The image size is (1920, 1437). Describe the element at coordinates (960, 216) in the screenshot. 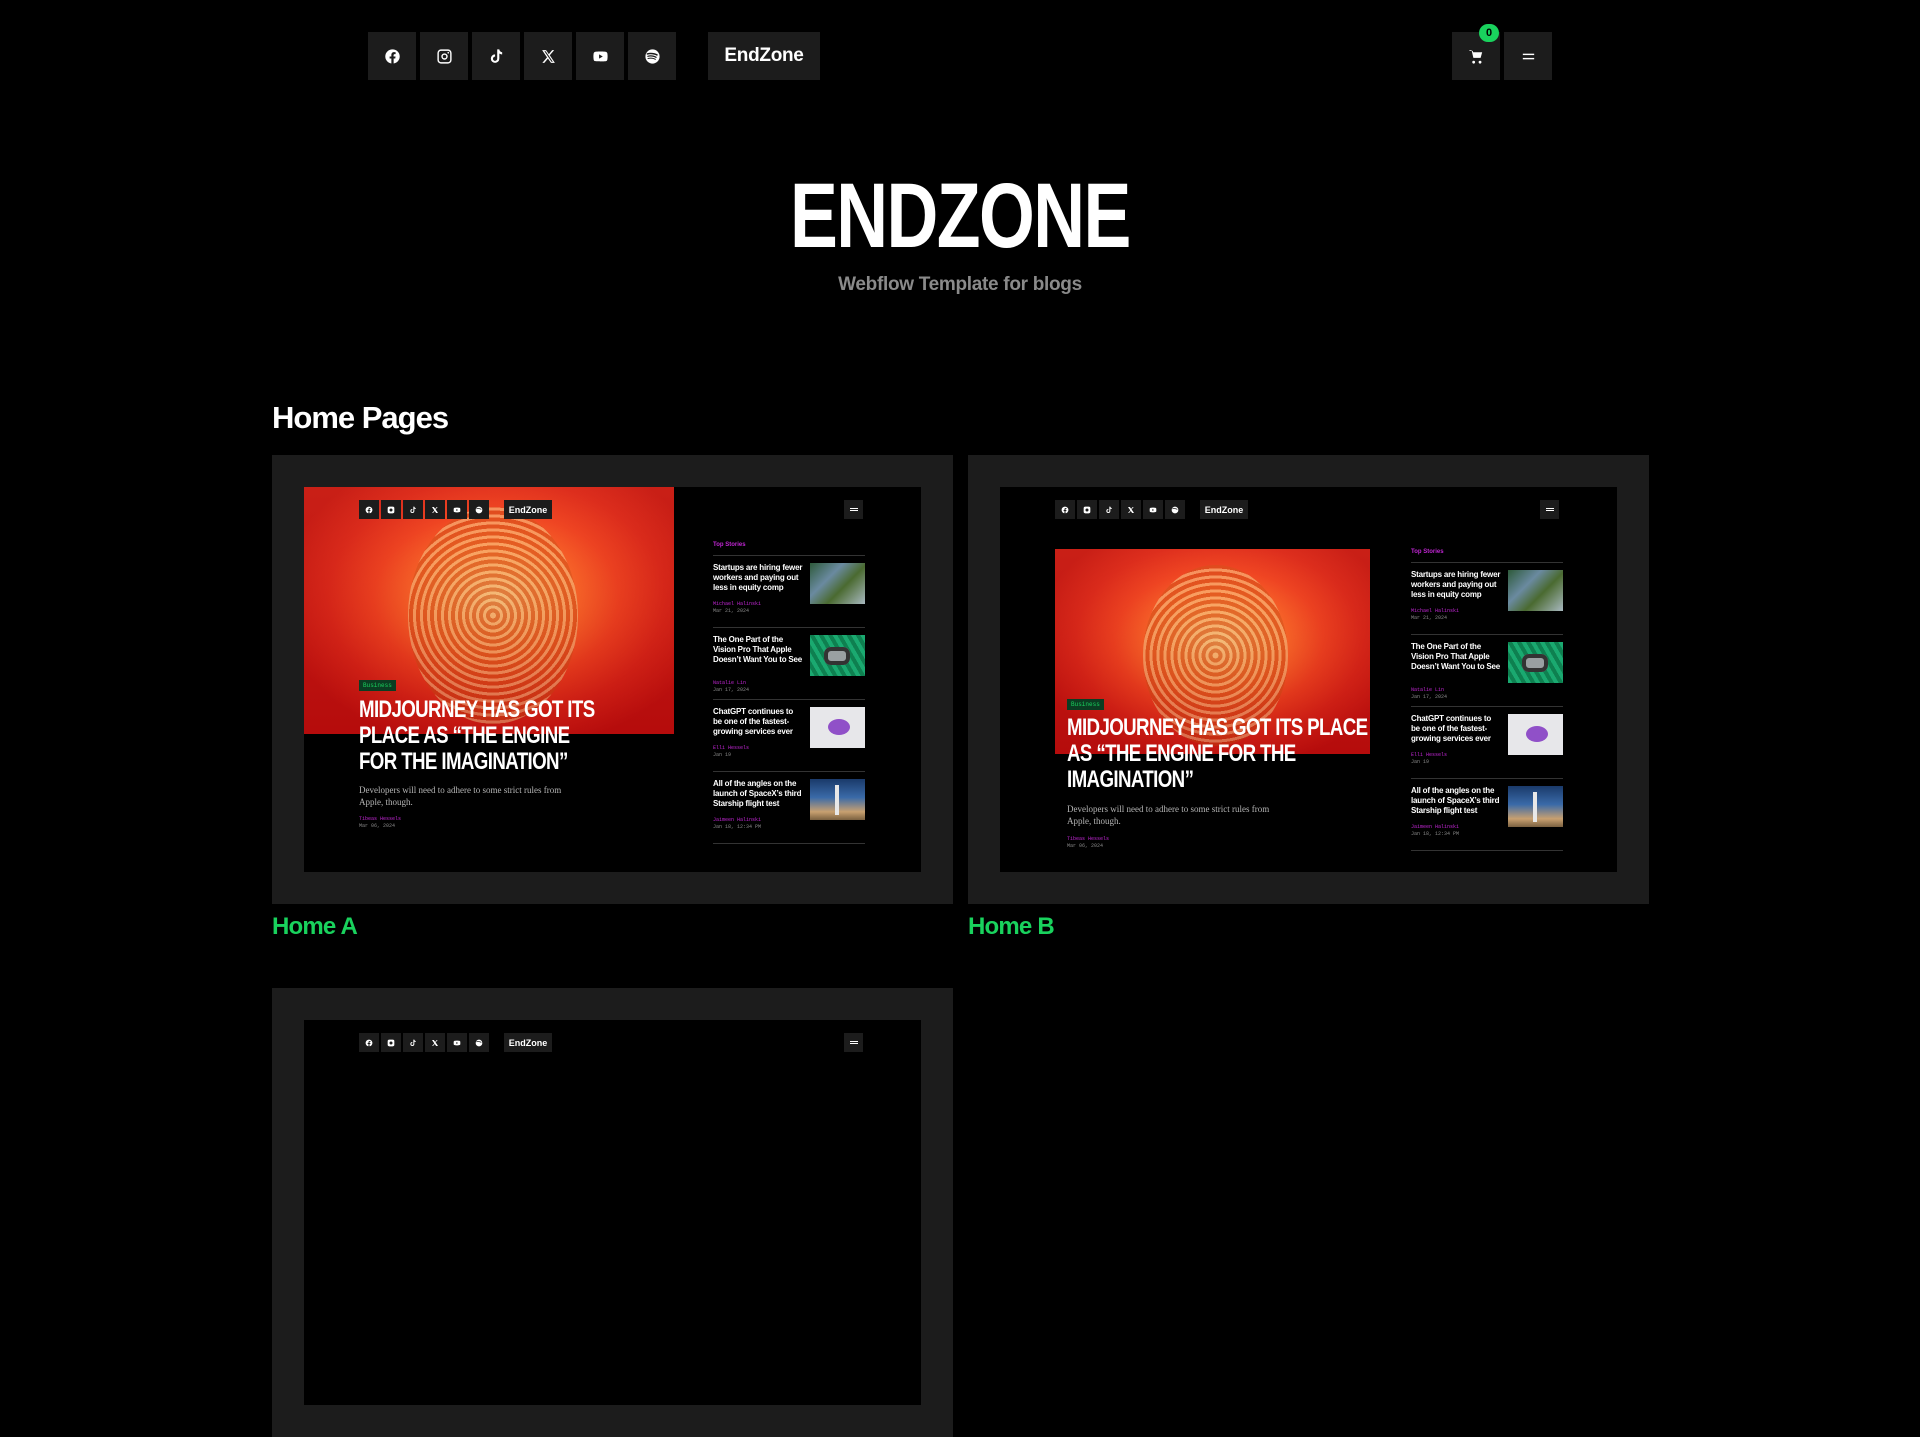

I see `site-logo: ENDZONE` at that location.